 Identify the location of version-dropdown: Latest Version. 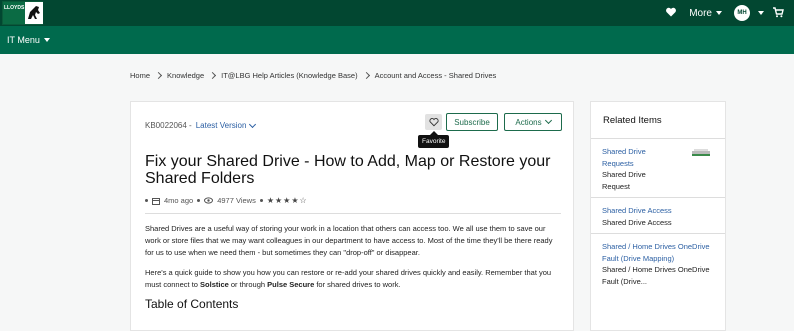
(226, 125).